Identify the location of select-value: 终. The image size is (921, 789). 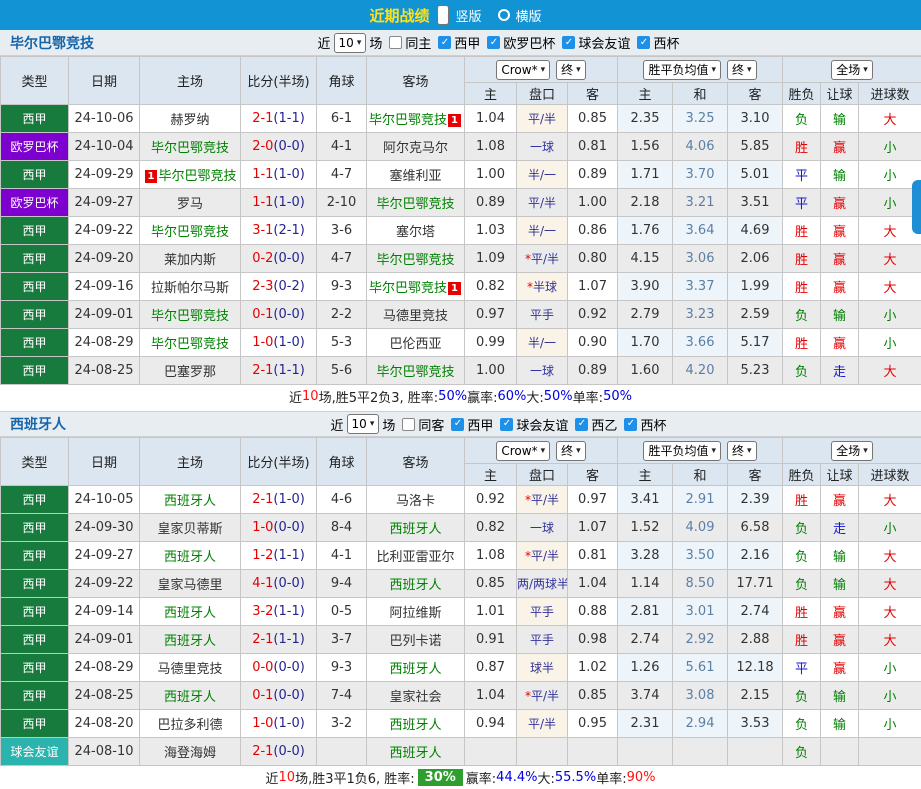
(738, 69).